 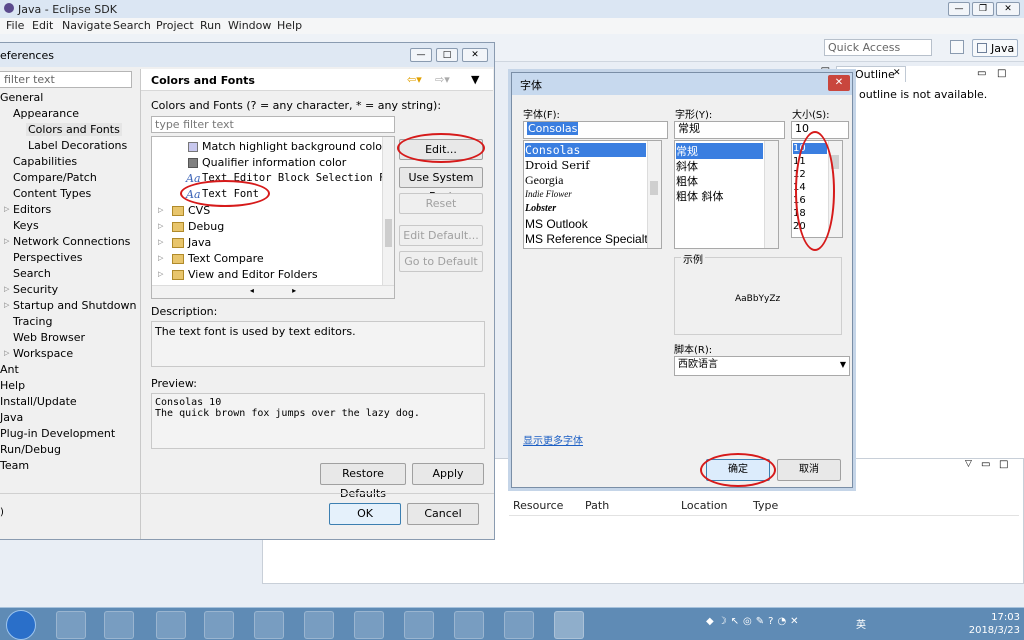 I want to click on close-window-button: ✕, so click(x=1008, y=9).